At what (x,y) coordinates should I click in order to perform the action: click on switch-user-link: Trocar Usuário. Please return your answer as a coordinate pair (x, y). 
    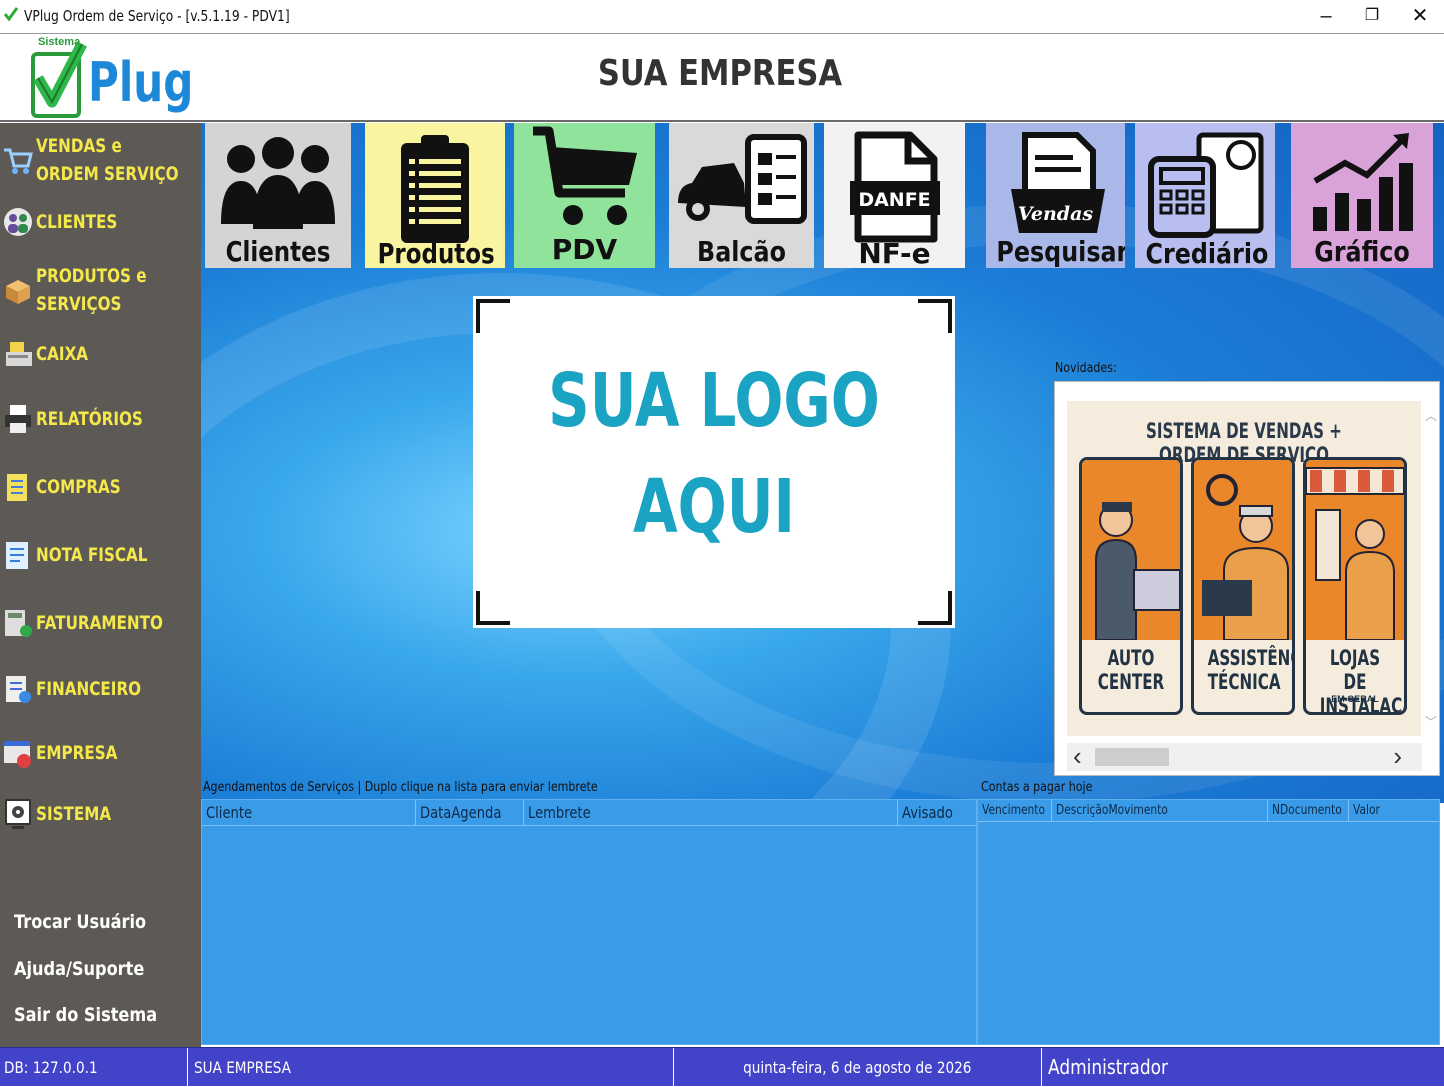
    Looking at the image, I should click on (80, 922).